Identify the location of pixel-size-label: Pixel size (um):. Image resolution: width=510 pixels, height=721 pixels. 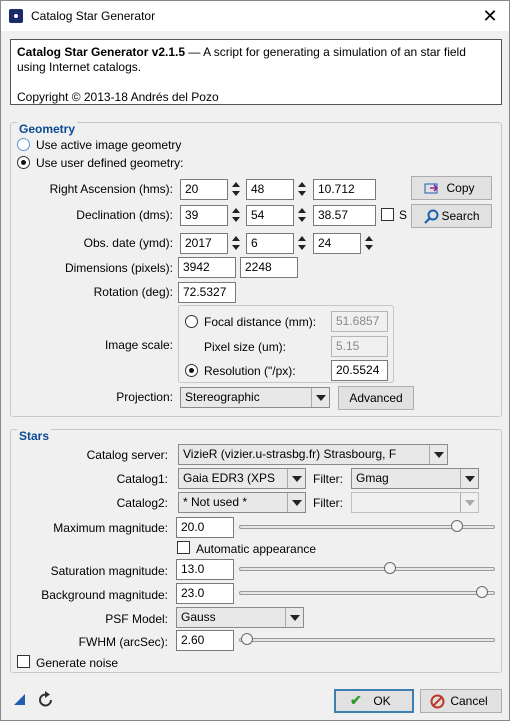
(245, 347).